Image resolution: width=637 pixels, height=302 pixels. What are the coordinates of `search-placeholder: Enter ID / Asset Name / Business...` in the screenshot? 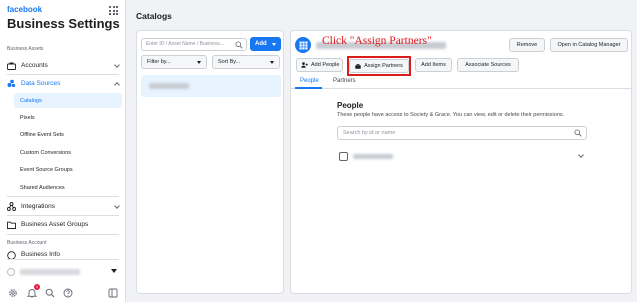 It's located at (185, 44).